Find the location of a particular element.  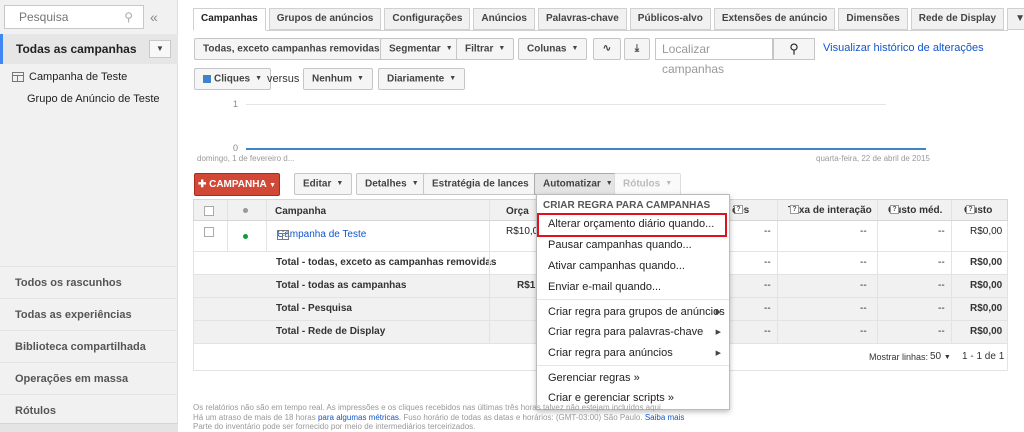

interaction-rate-value: -- is located at coordinates (863, 285).